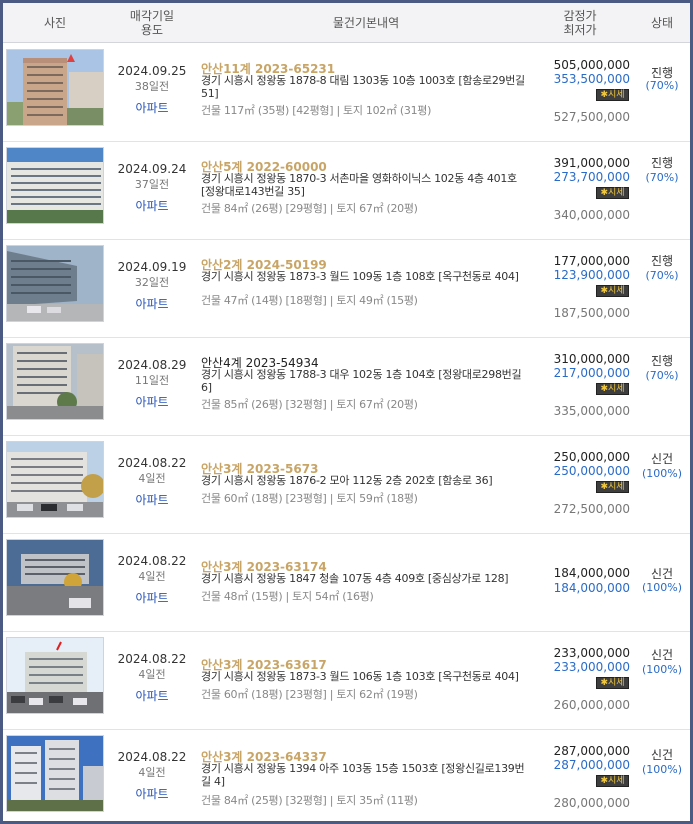  Describe the element at coordinates (591, 411) in the screenshot. I see `market-price: 335,000,000` at that location.